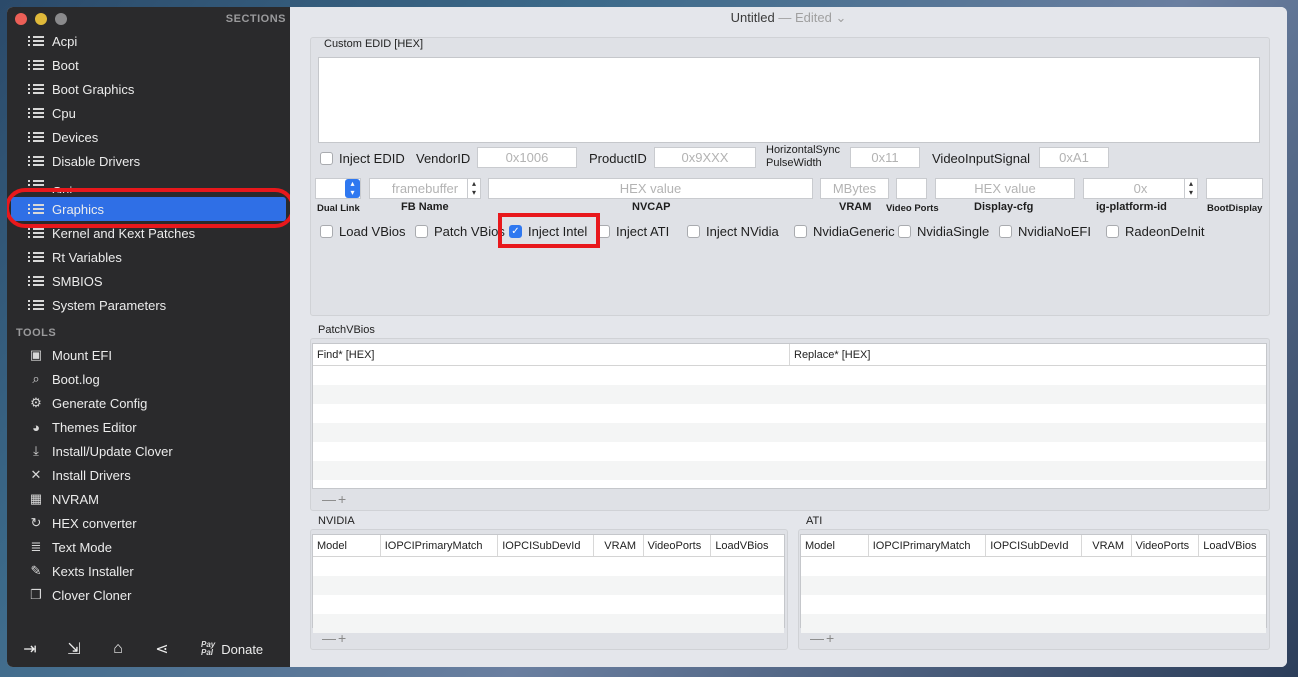  Describe the element at coordinates (148, 137) in the screenshot. I see `sidebar-item-devices: Devices` at that location.